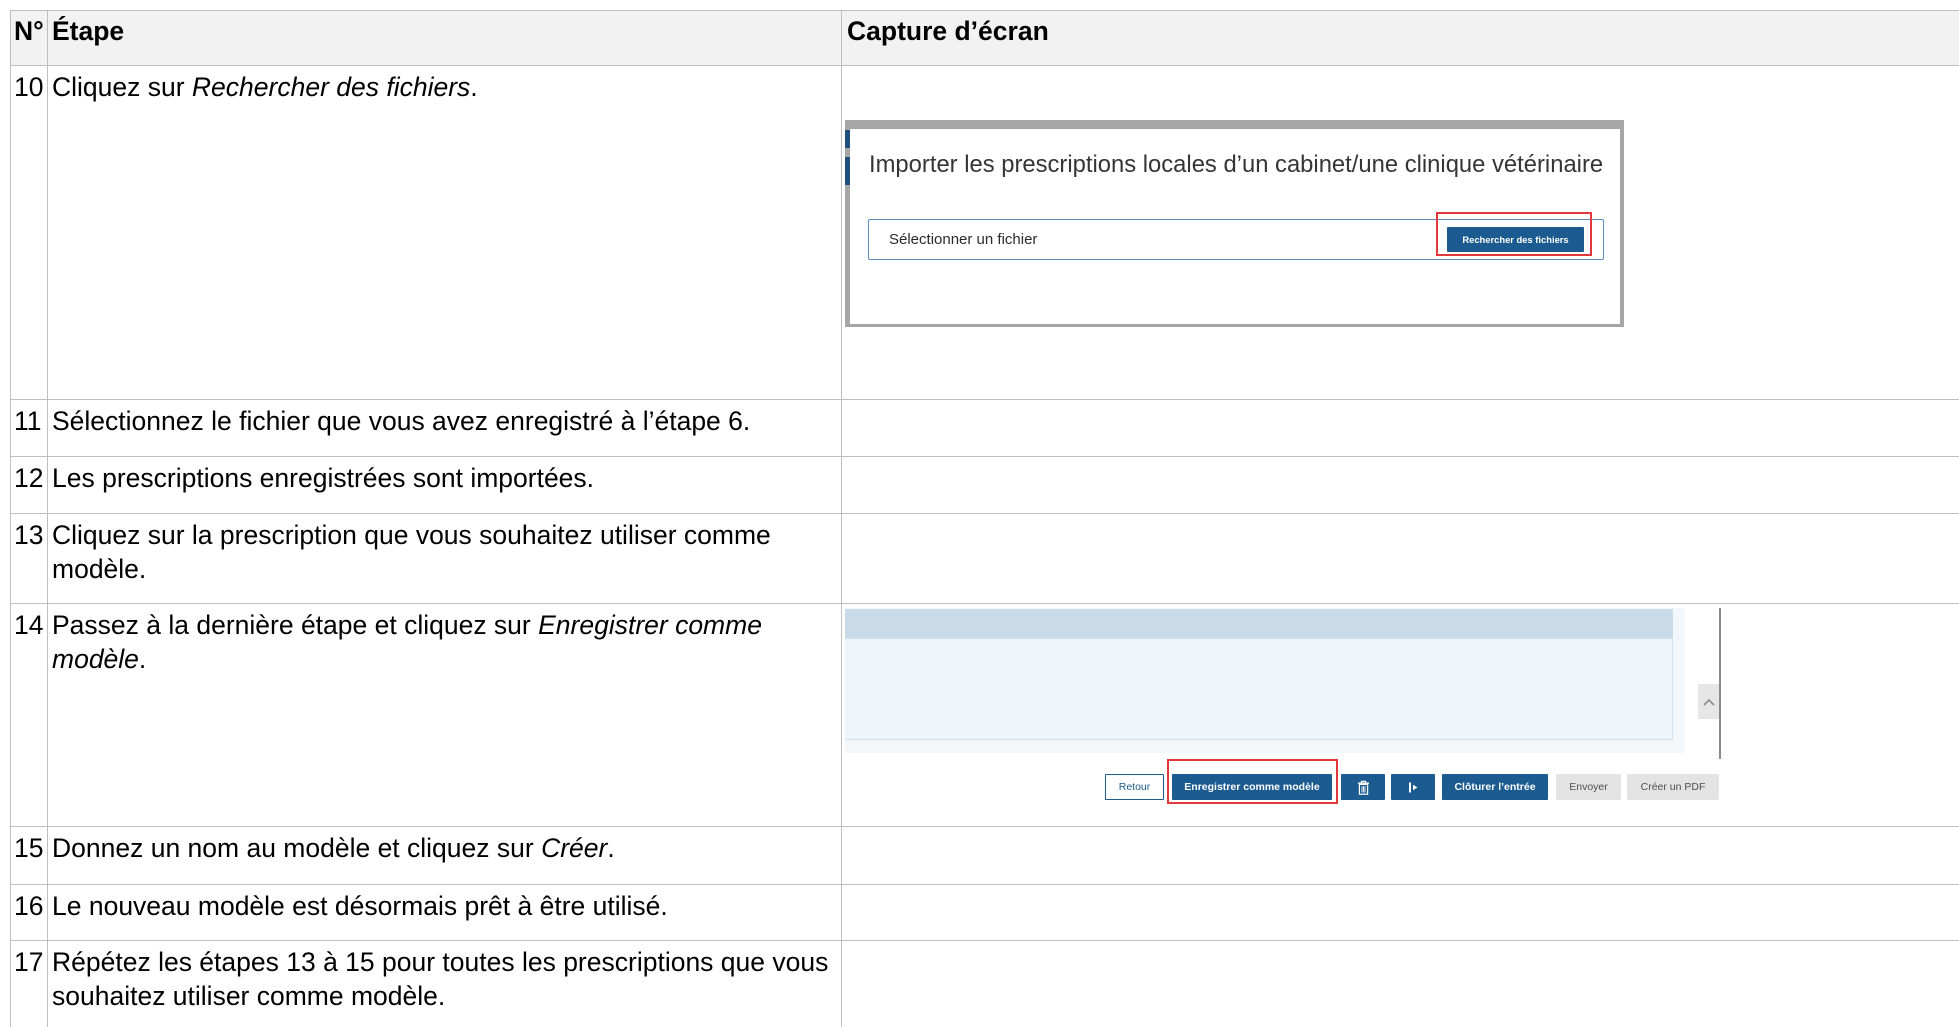  I want to click on step-number: 14, so click(28, 715).